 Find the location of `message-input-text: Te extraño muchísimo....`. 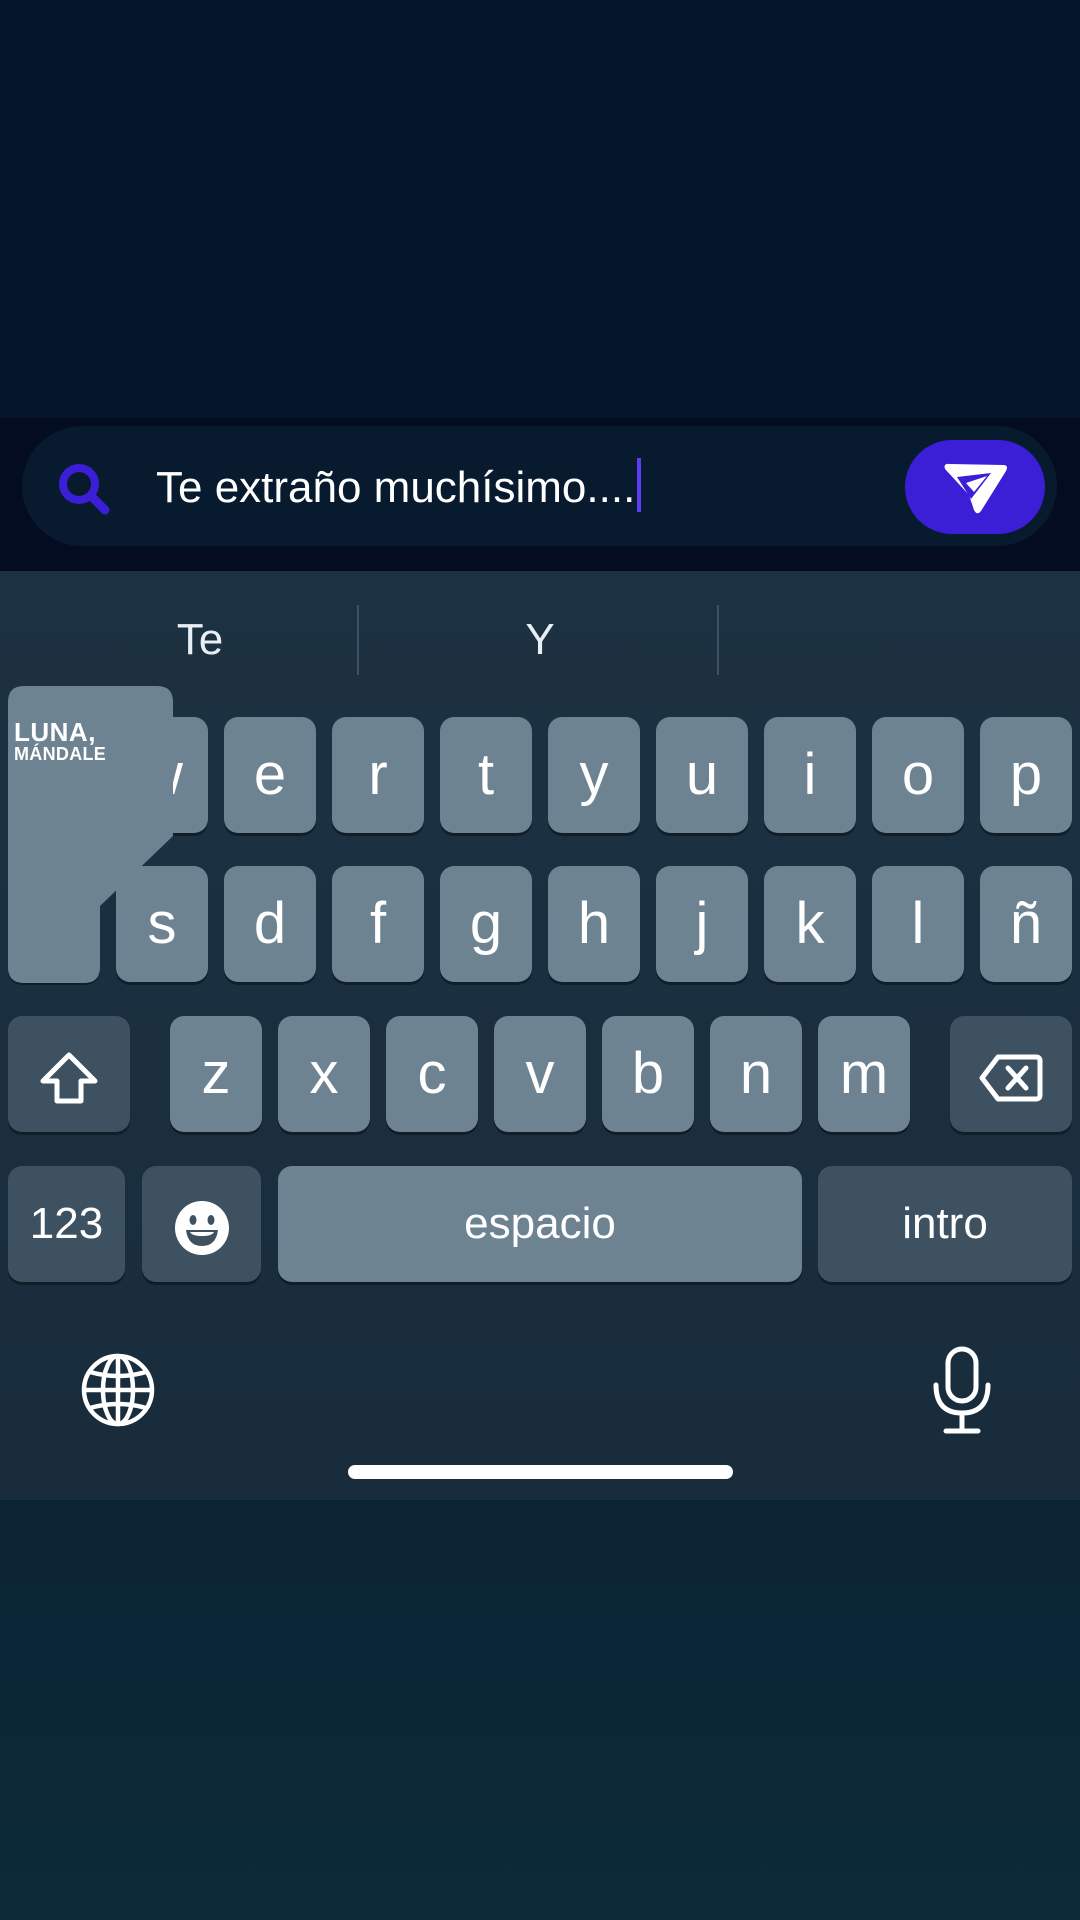

message-input-text: Te extraño muchísimo.... is located at coordinates (399, 488).